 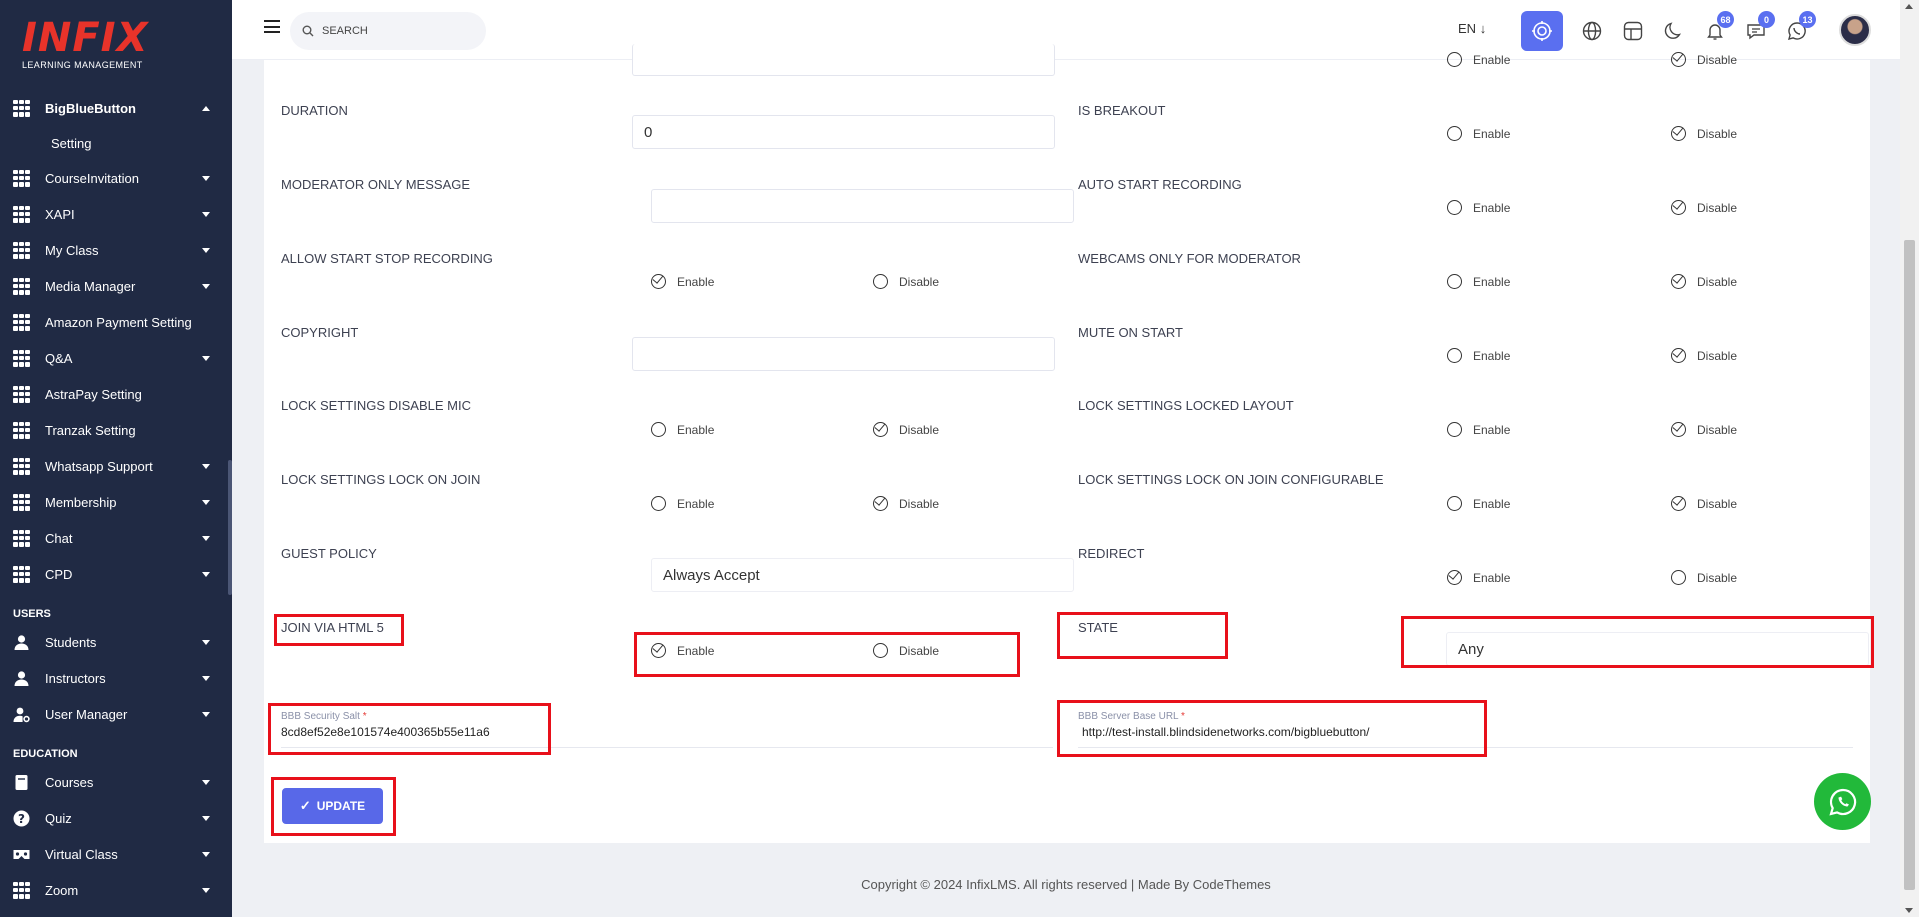 I want to click on sidebar-item-xapi: XAPI, so click(x=116, y=214).